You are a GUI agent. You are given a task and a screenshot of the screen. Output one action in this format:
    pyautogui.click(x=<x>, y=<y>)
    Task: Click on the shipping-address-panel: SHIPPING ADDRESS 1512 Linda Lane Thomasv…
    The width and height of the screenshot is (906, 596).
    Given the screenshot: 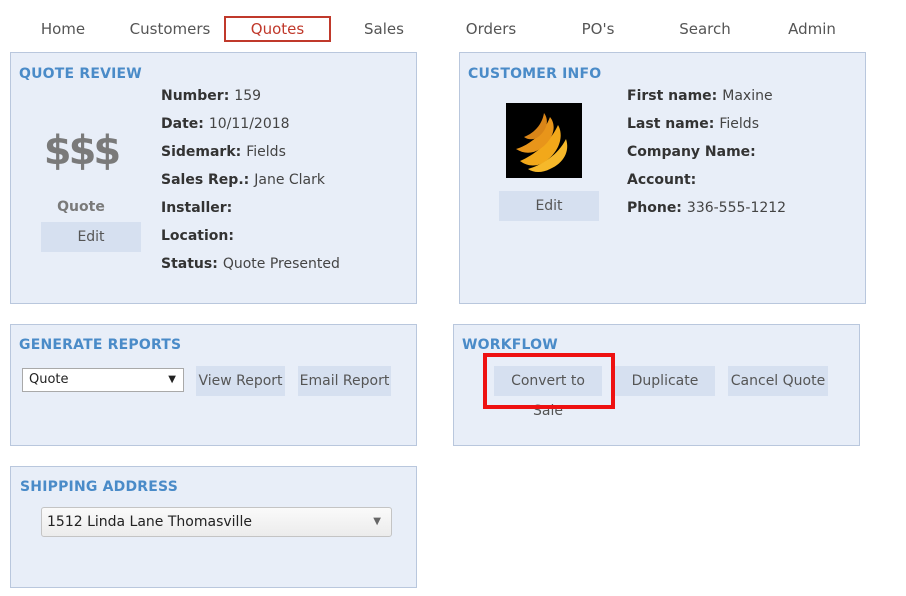 What is the action you would take?
    pyautogui.click(x=213, y=527)
    